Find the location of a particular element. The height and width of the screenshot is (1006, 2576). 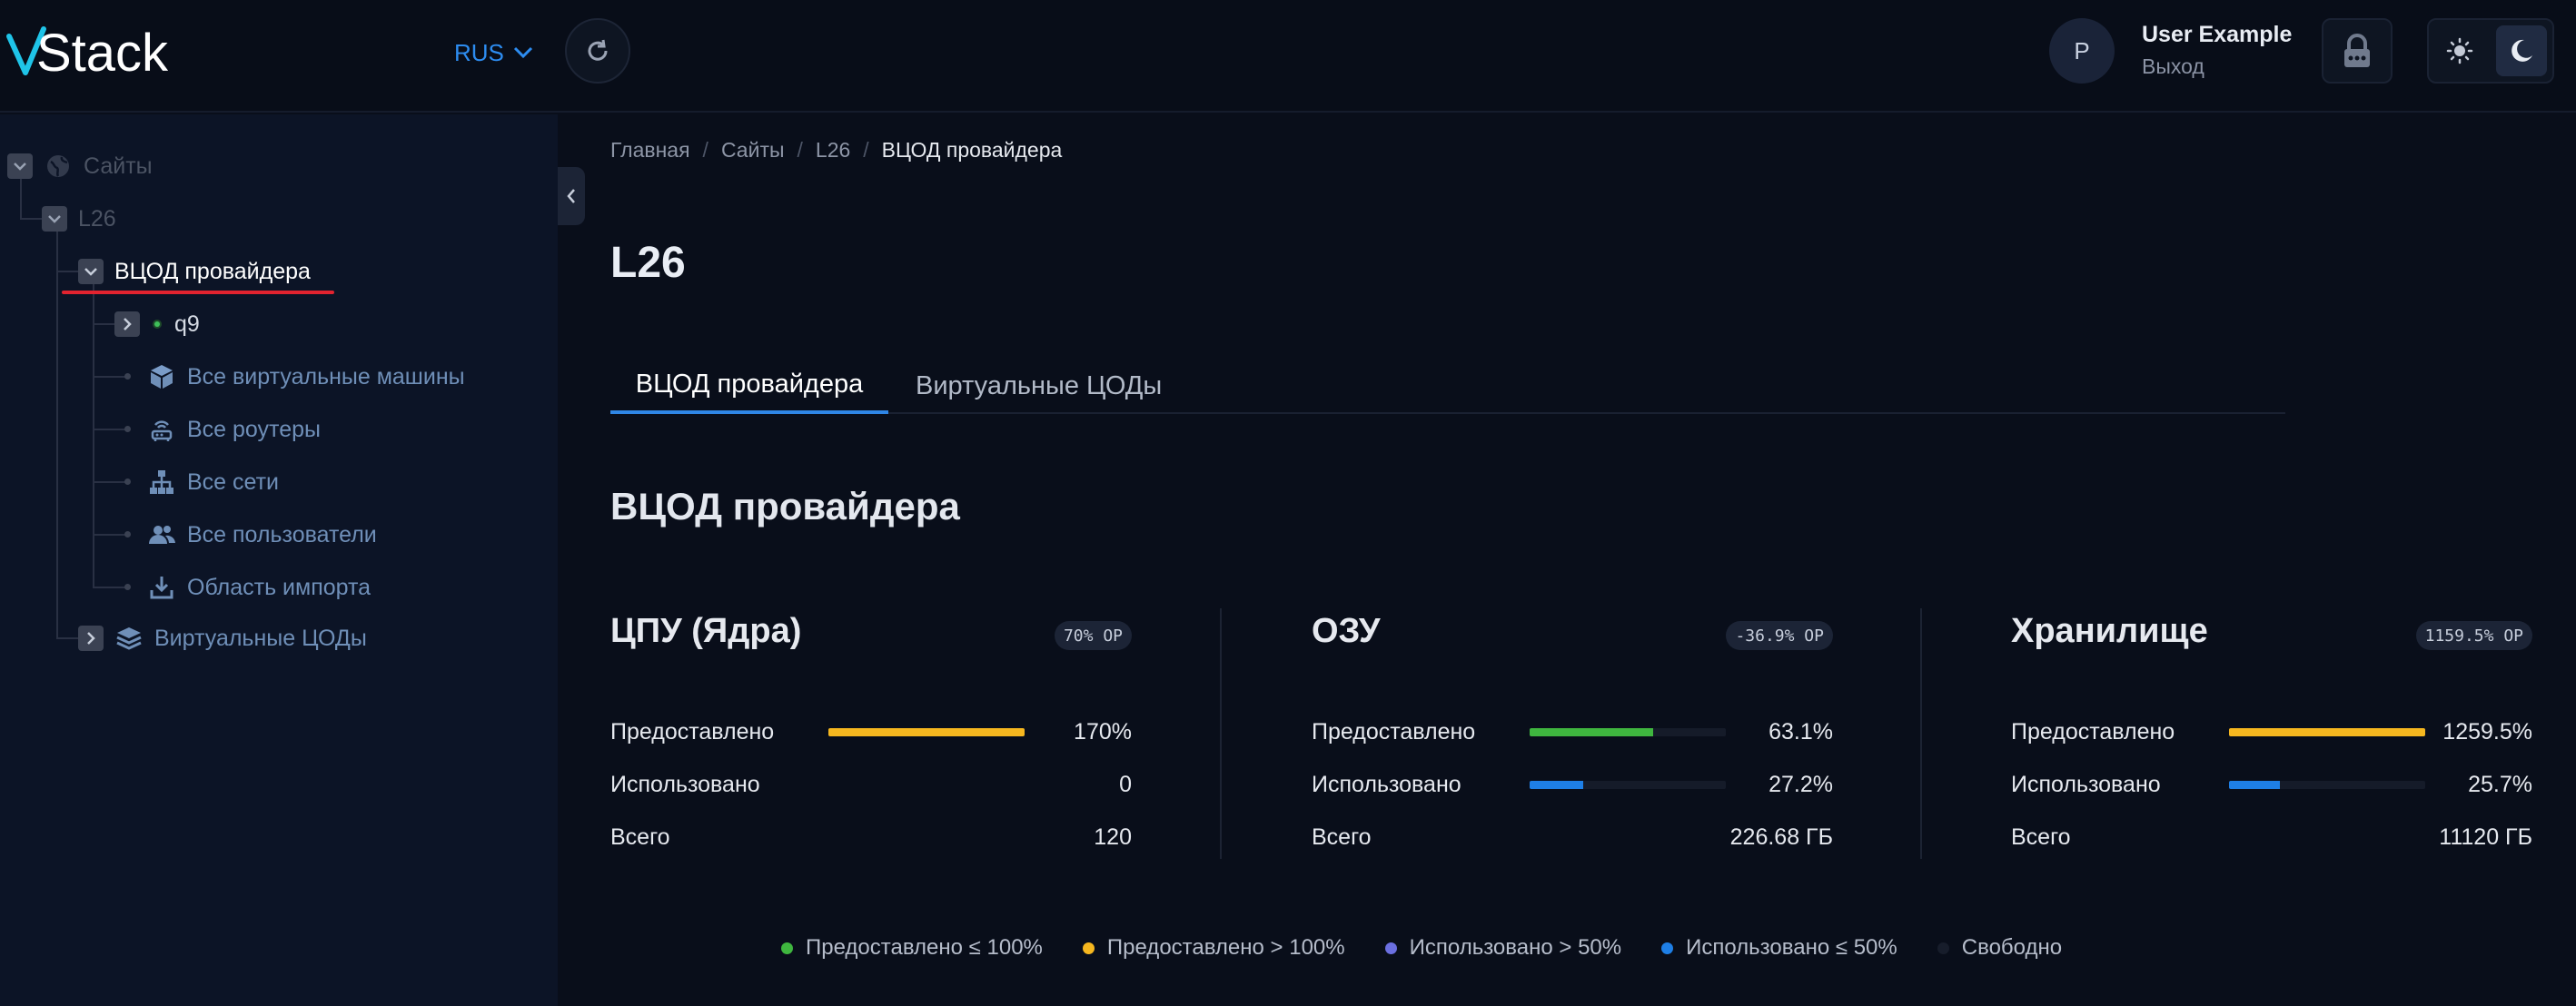

tree-item-q9: q9 is located at coordinates (157, 324).